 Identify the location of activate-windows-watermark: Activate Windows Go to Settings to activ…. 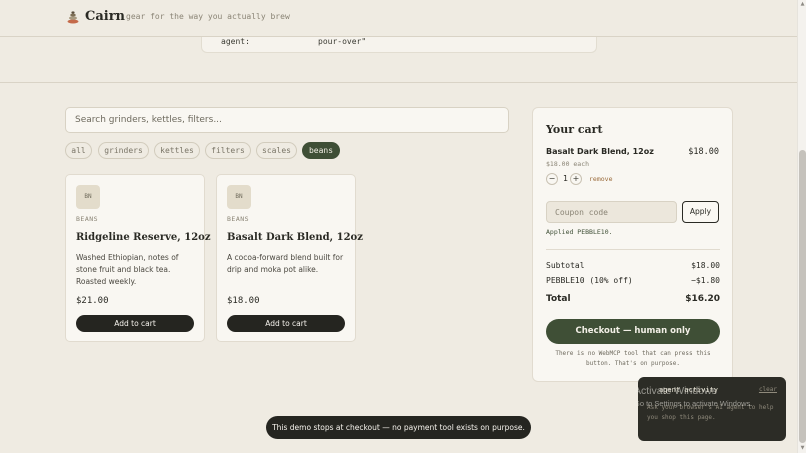
(714, 396).